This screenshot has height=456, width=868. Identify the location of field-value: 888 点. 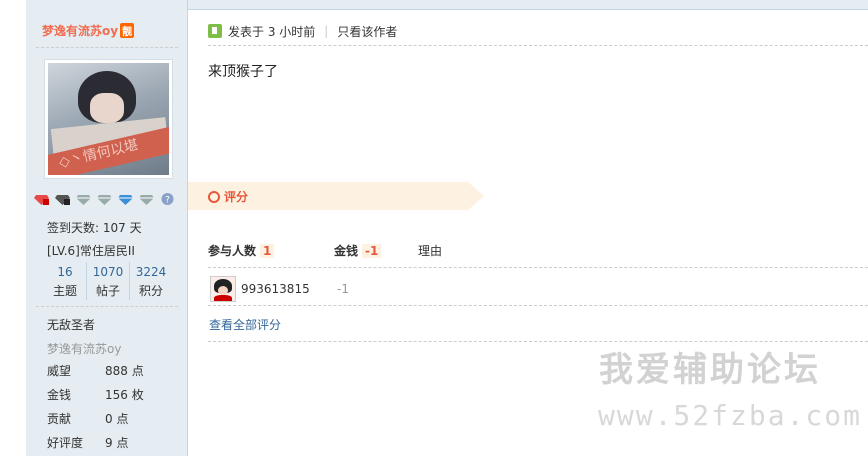
(124, 371).